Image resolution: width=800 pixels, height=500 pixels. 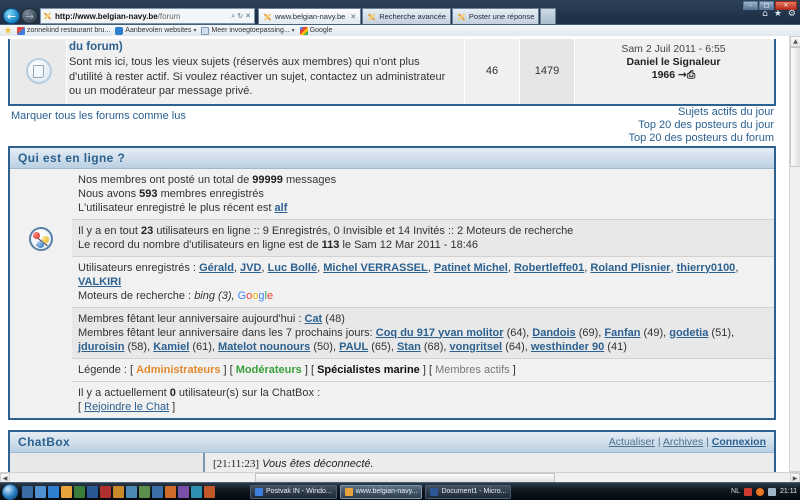 I want to click on search-icon: ⌕, so click(x=233, y=16).